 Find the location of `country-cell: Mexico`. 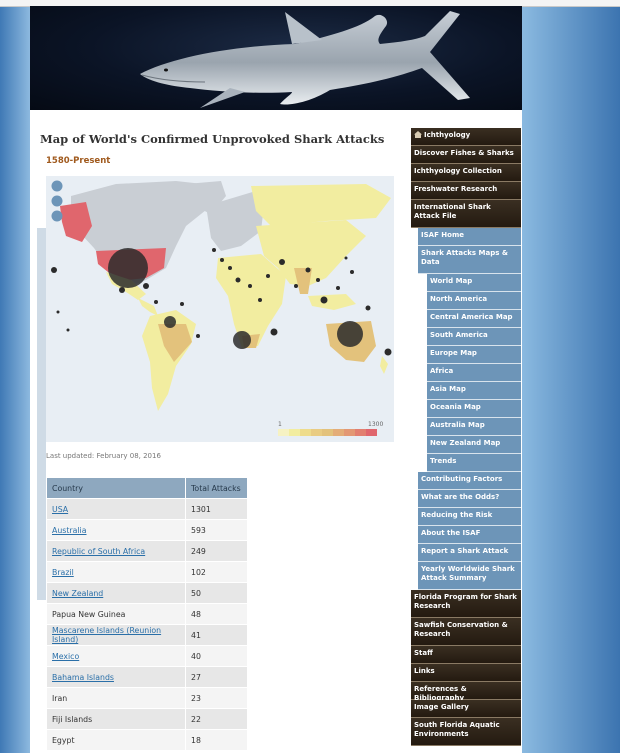

country-cell: Mexico is located at coordinates (116, 656).